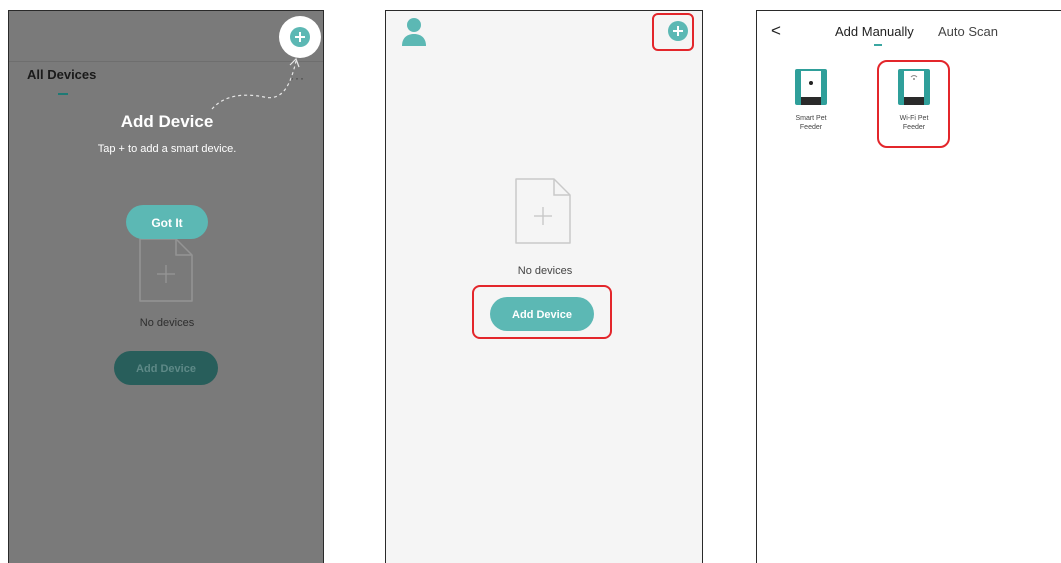 This screenshot has width=1061, height=563. Describe the element at coordinates (811, 87) in the screenshot. I see `smart-pet-feeder-icon` at that location.